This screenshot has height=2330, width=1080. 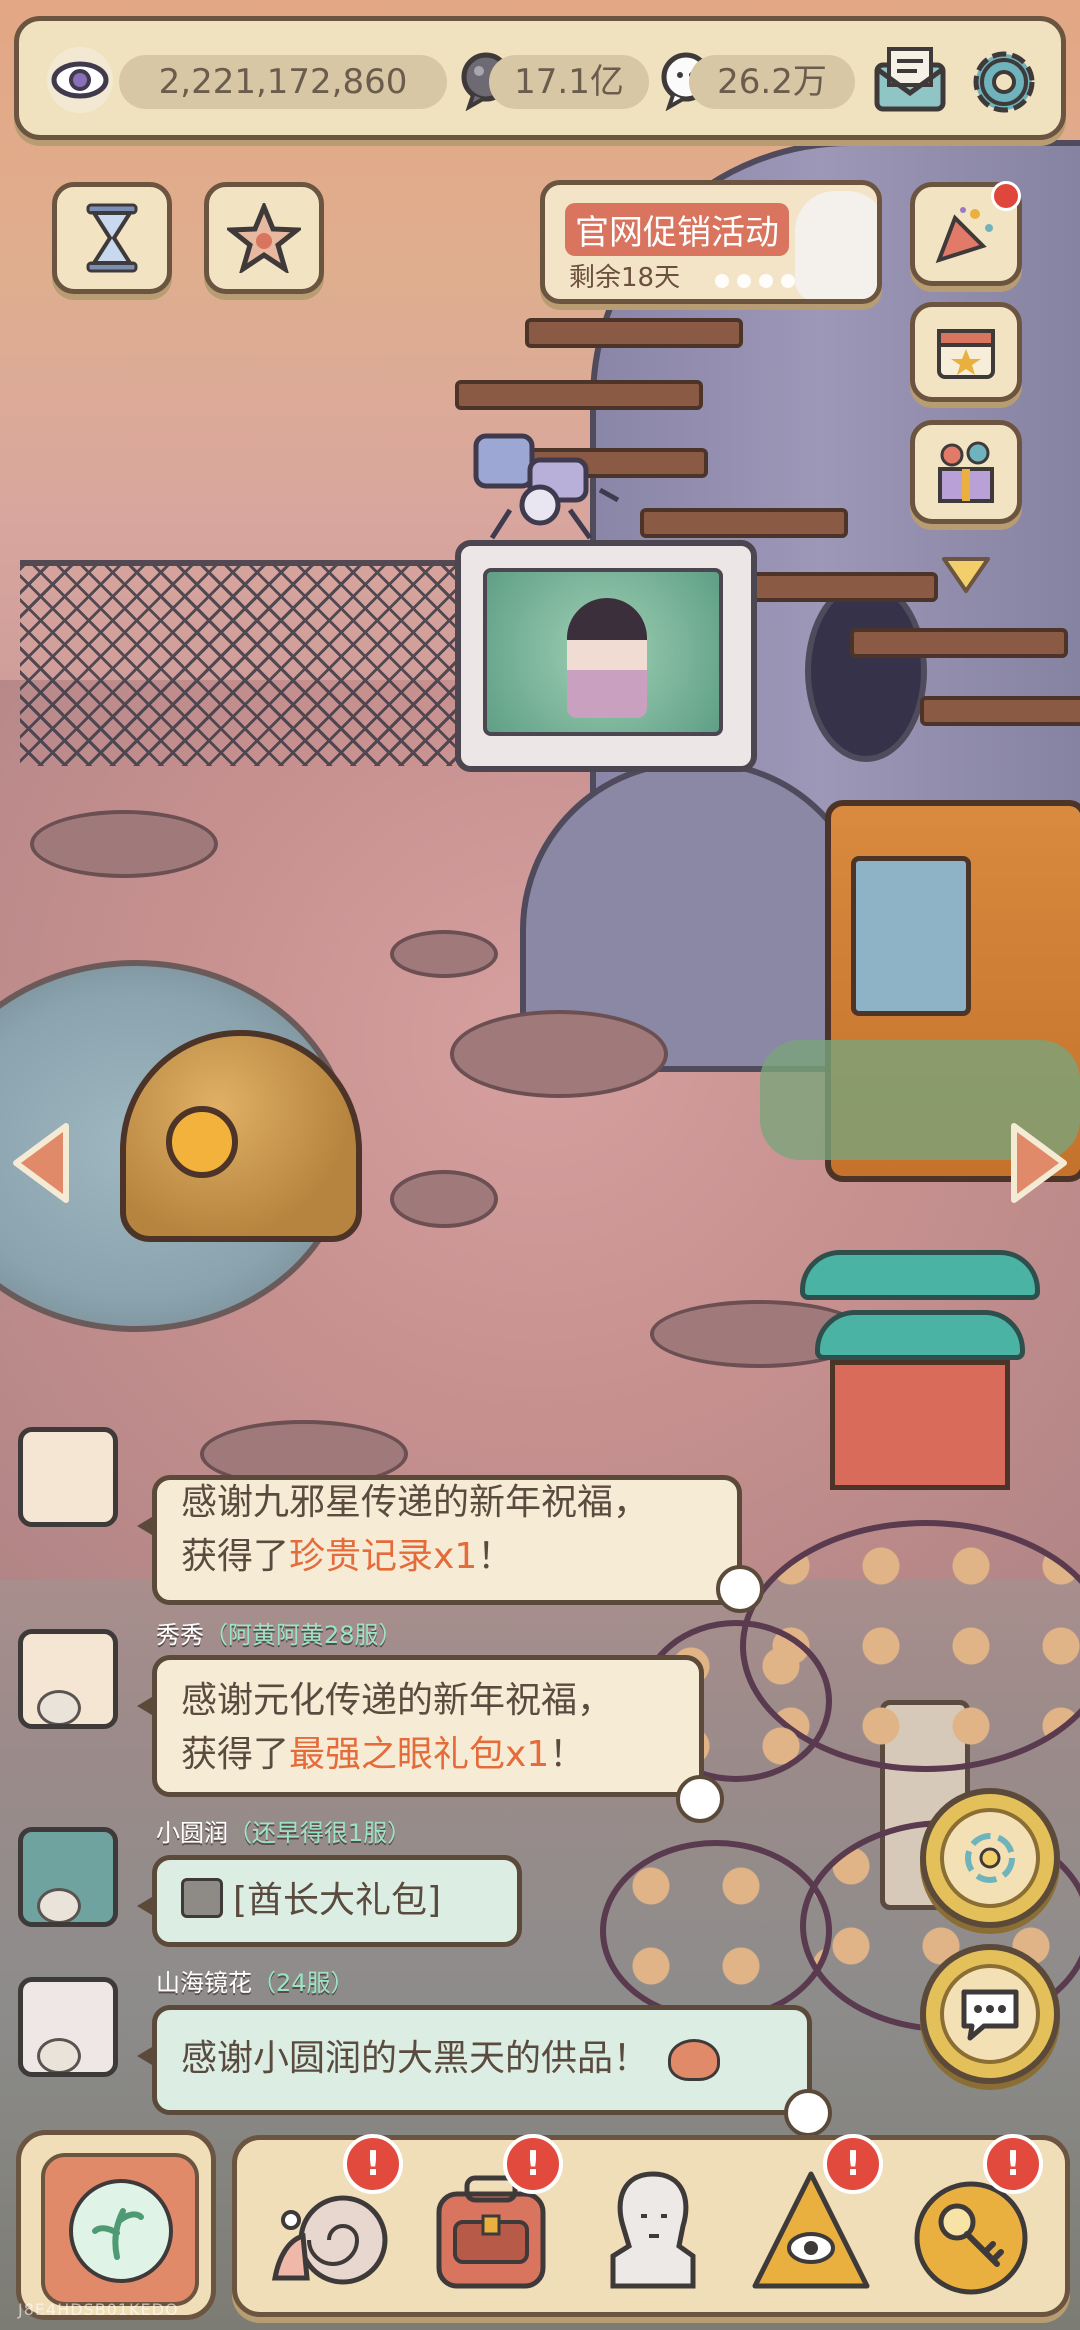 I want to click on bubble-line: 获得了最强之眼礼包x1！, so click(x=383, y=1754).